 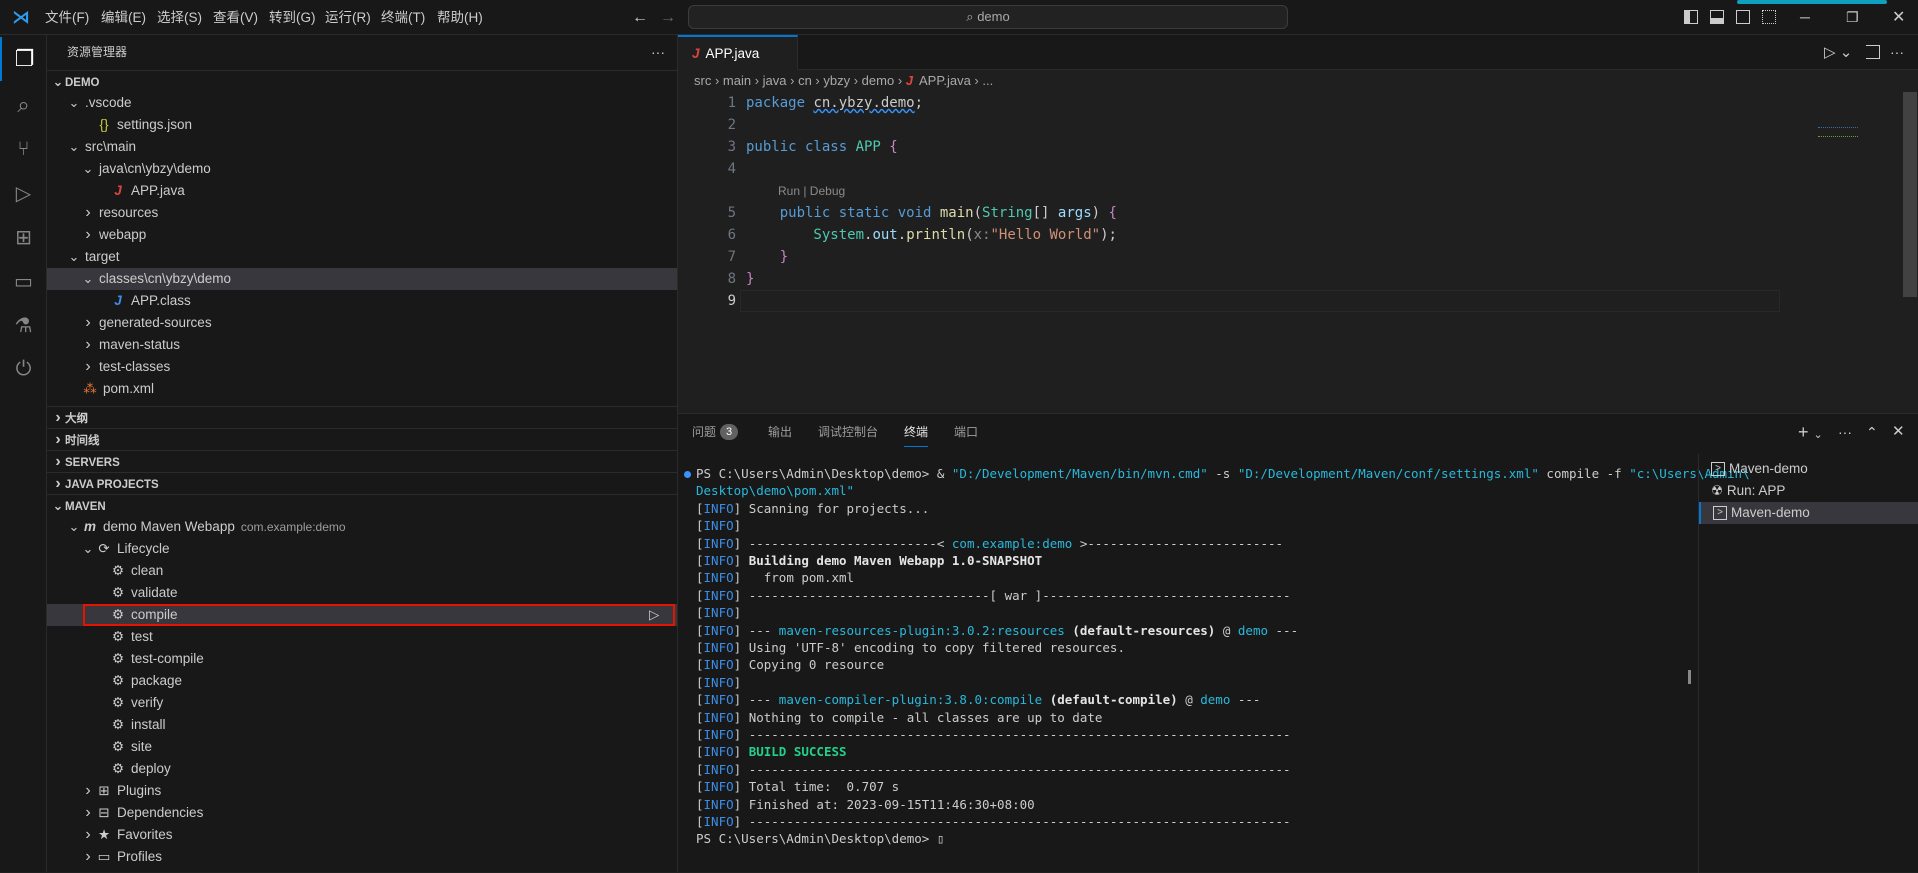 What do you see at coordinates (1910, 194) in the screenshot?
I see `editor-scrollbar` at bounding box center [1910, 194].